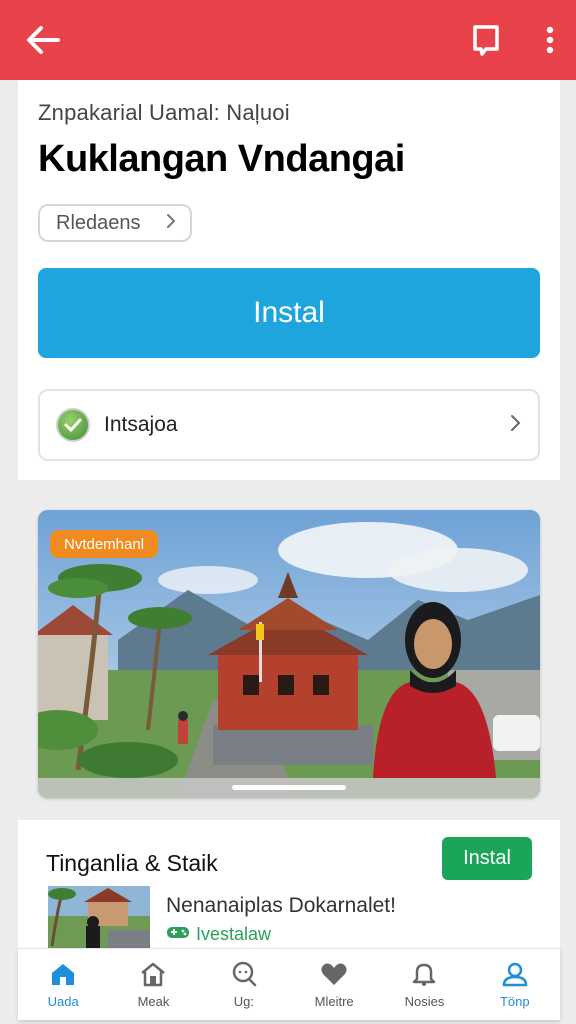  I want to click on install-button: Instal, so click(289, 313).